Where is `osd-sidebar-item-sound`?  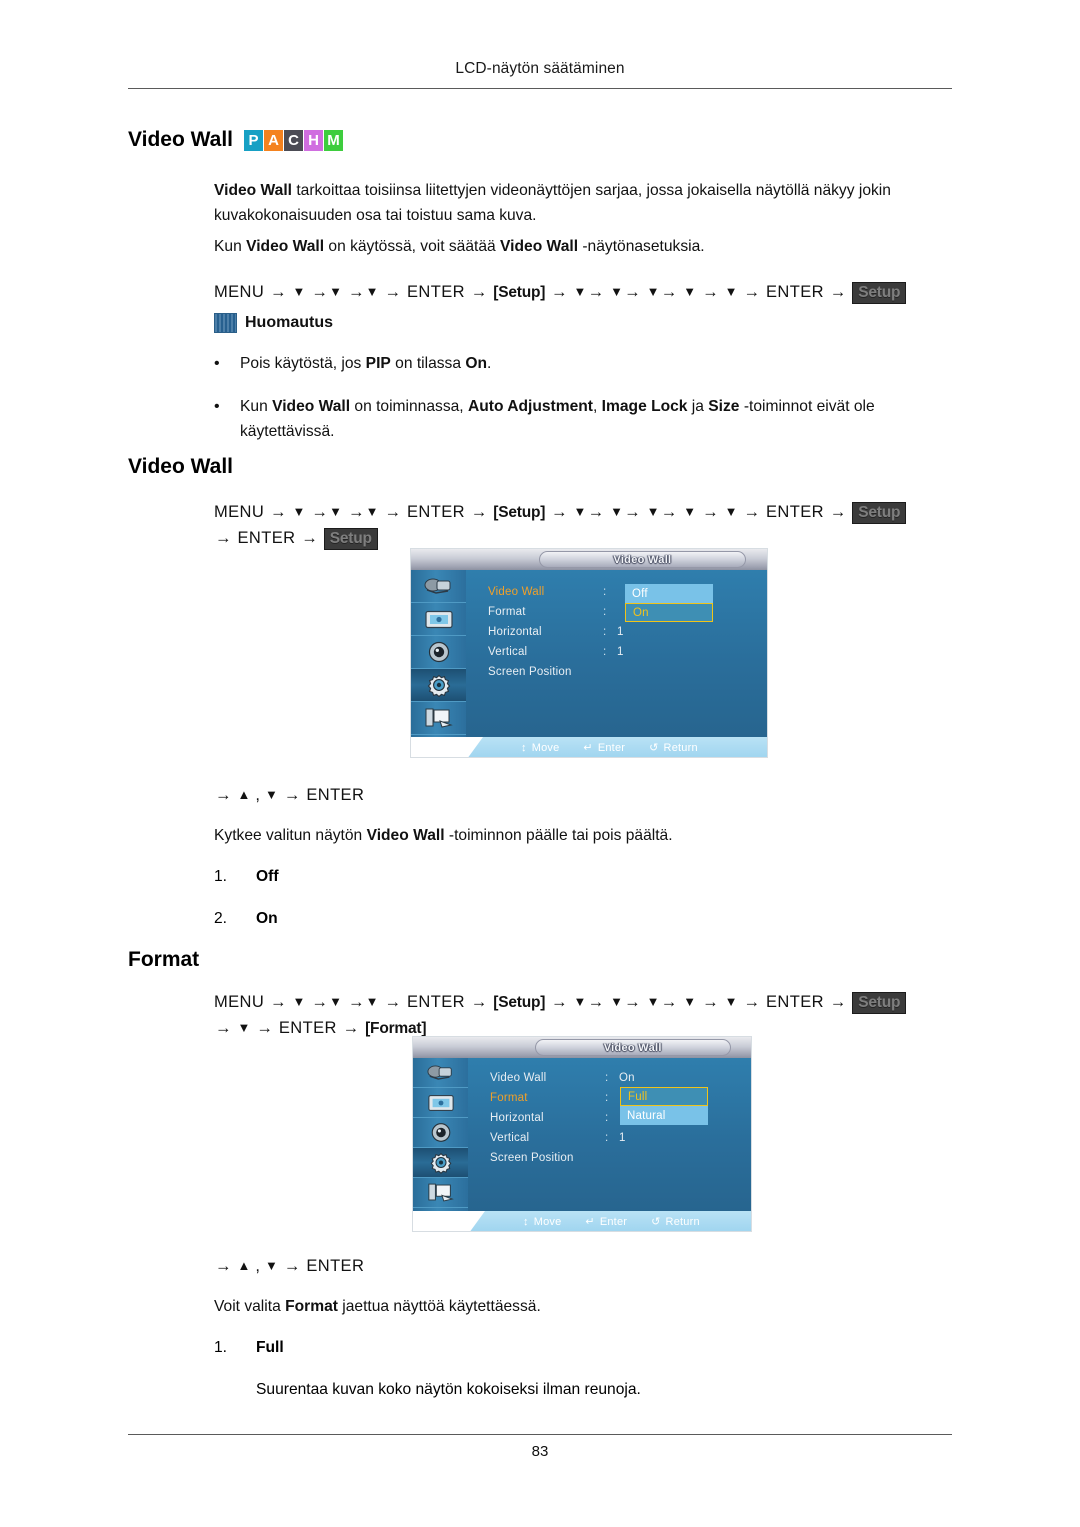 osd-sidebar-item-sound is located at coordinates (438, 652).